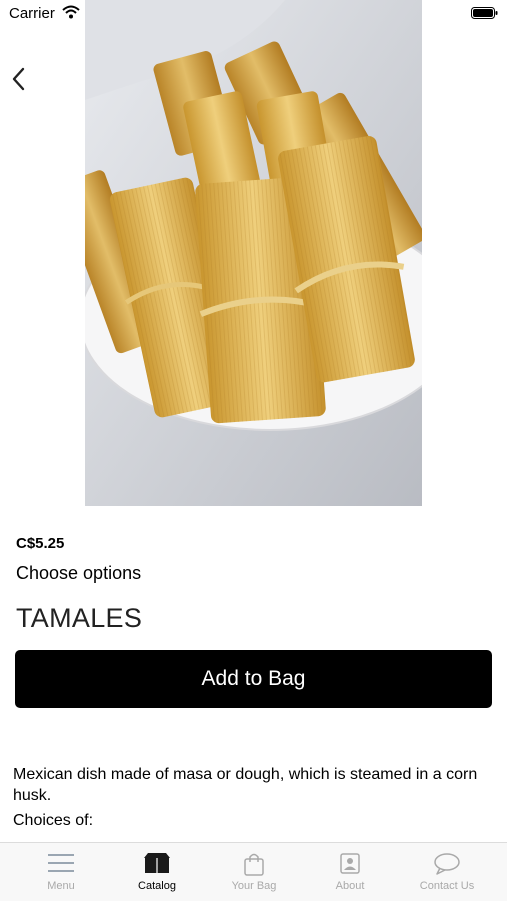 This screenshot has width=507, height=901. Describe the element at coordinates (79, 618) in the screenshot. I see `product-title: TAMALES` at that location.